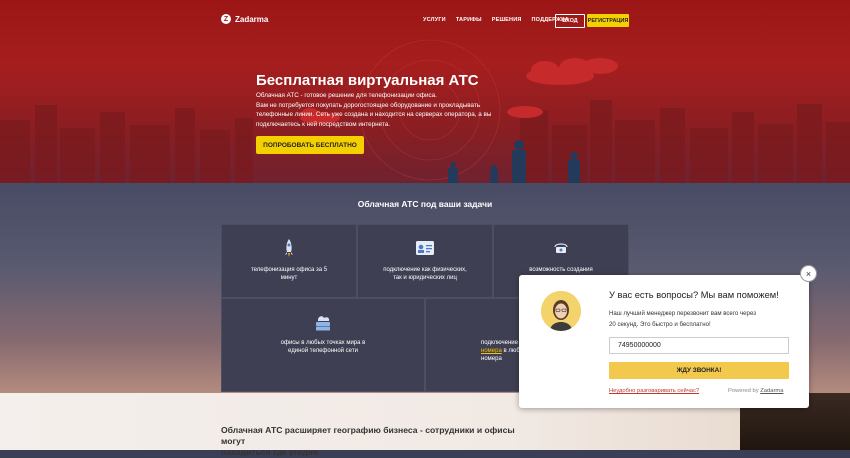 This screenshot has height=458, width=850. Describe the element at coordinates (694, 295) in the screenshot. I see `popup-title: У вас есть вопросы? Мы вам поможем!` at that location.